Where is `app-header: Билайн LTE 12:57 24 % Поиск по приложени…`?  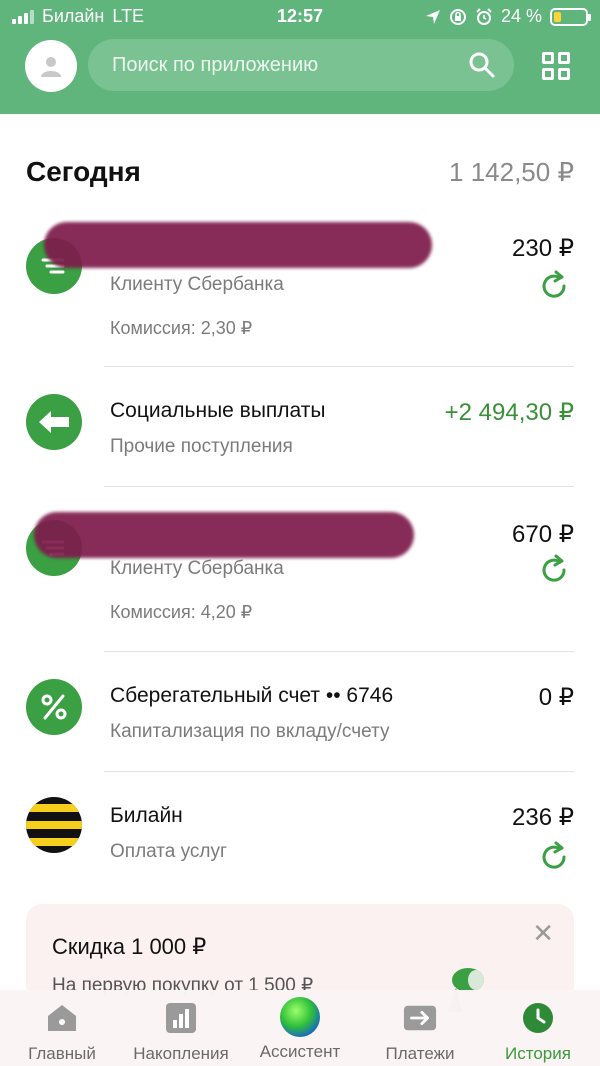 app-header: Билайн LTE 12:57 24 % Поиск по приложени… is located at coordinates (300, 57).